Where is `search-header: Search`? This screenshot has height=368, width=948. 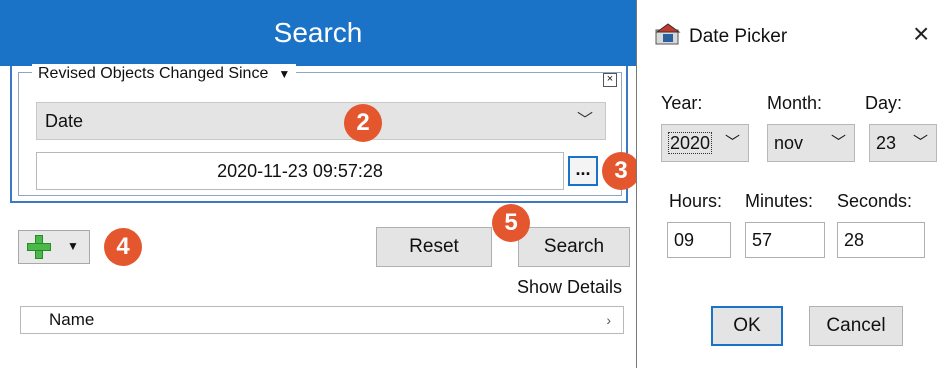
search-header: Search is located at coordinates (318, 33).